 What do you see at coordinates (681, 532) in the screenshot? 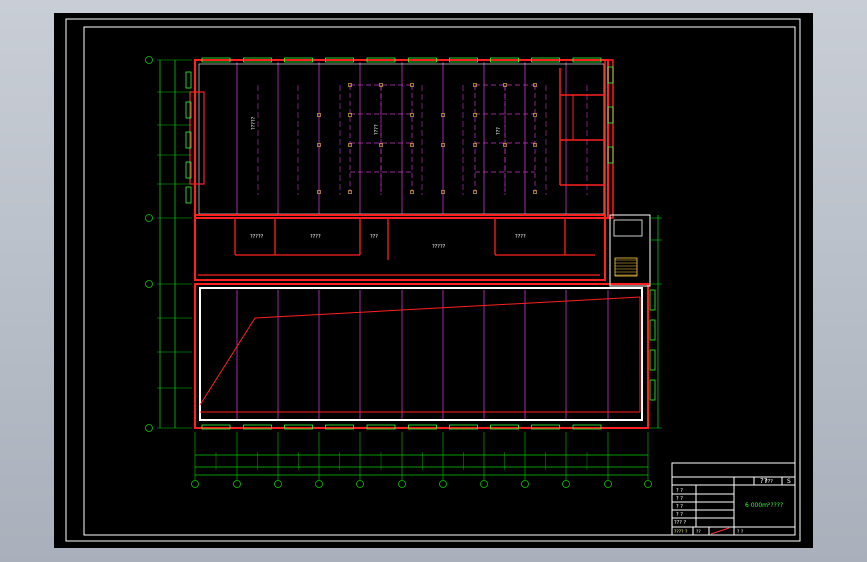
I see `title-block-bottom-1: ???? ?` at bounding box center [681, 532].